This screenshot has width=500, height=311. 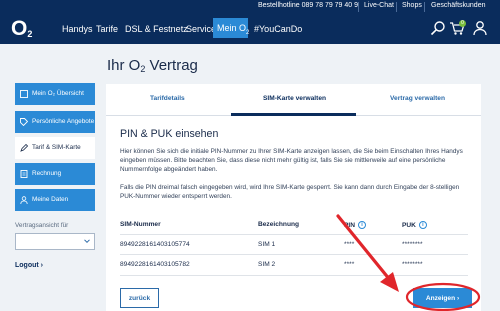 What do you see at coordinates (55, 94) in the screenshot?
I see `sidebar-item-overview: Mein O₂ Übersicht` at bounding box center [55, 94].